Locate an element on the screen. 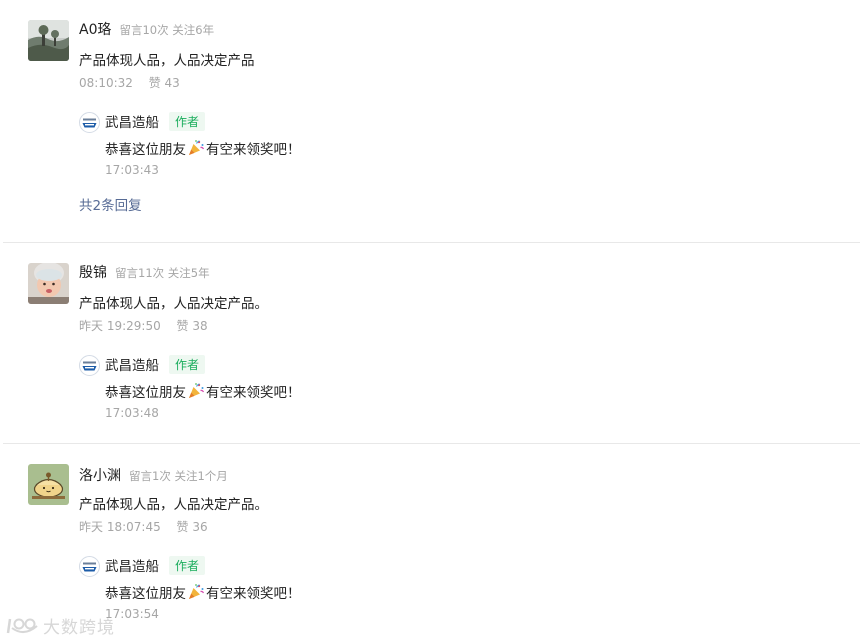  user-name: A0珞 is located at coordinates (95, 30).